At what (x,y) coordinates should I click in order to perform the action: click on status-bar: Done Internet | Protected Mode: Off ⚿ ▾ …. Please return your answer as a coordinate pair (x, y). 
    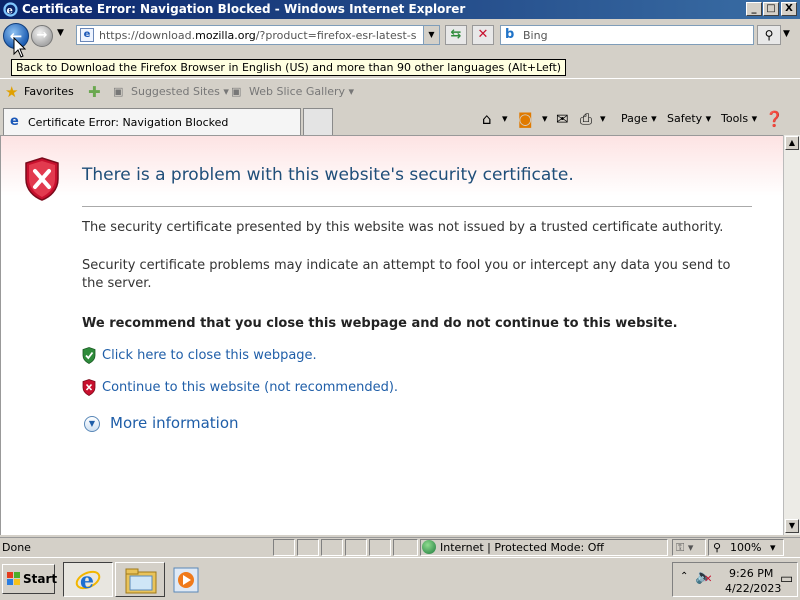
    Looking at the image, I should click on (400, 547).